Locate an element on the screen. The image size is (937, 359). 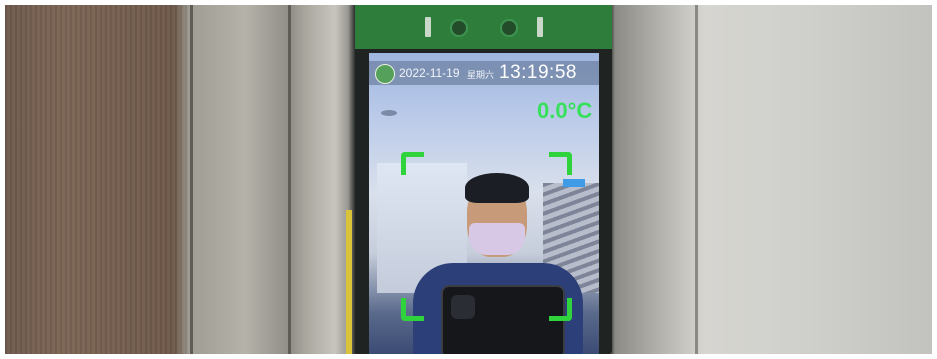
face-box-corner-bottom-right is located at coordinates (560, 309).